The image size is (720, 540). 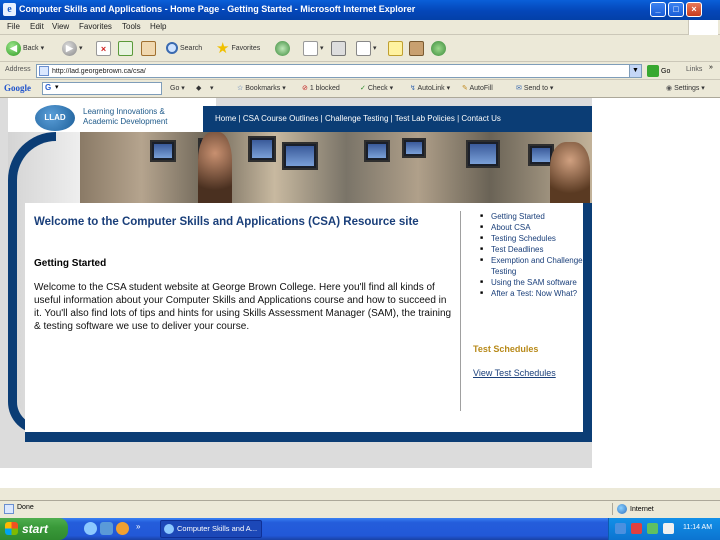 I want to click on quicklaunch-desktop-icon, so click(x=106, y=528).